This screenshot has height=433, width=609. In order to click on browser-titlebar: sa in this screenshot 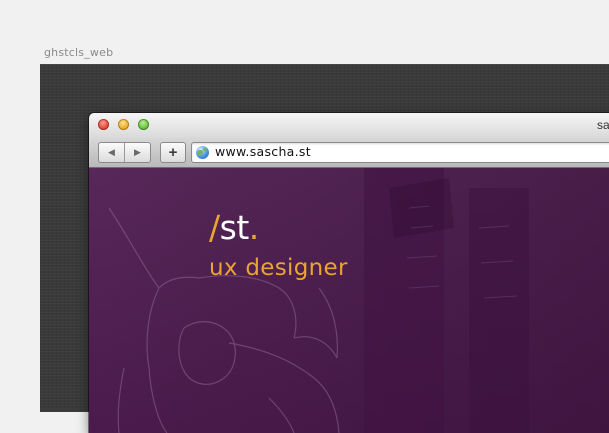, I will do `click(349, 125)`.